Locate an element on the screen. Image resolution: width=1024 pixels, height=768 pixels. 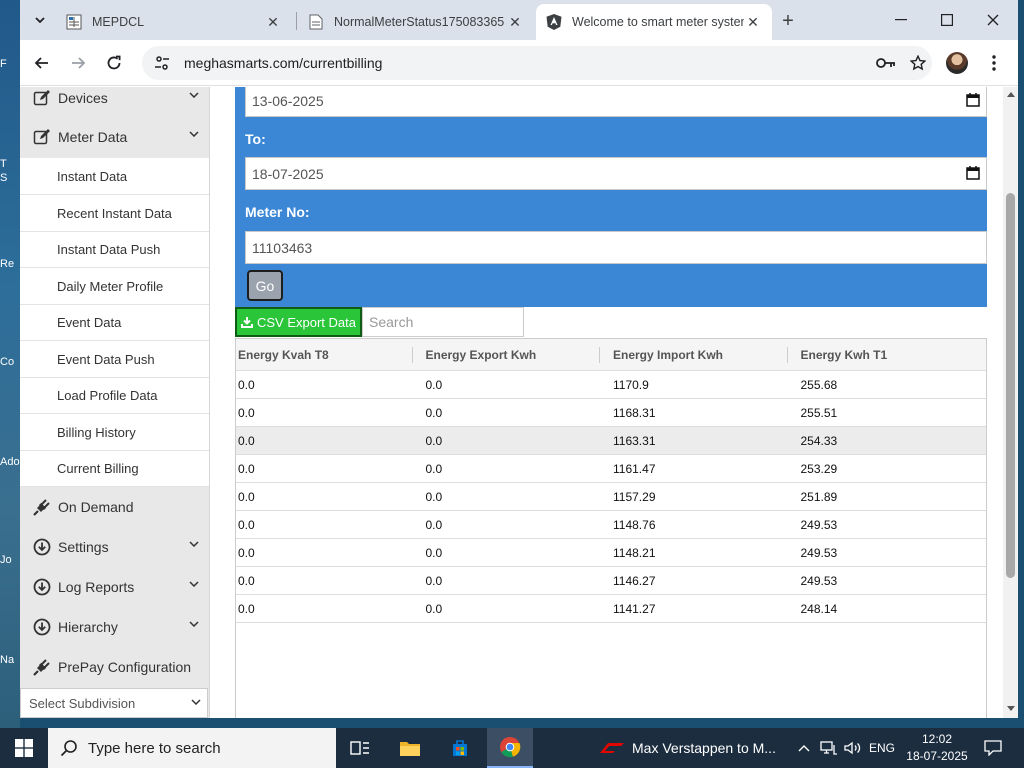
profile-avatar is located at coordinates (957, 63).